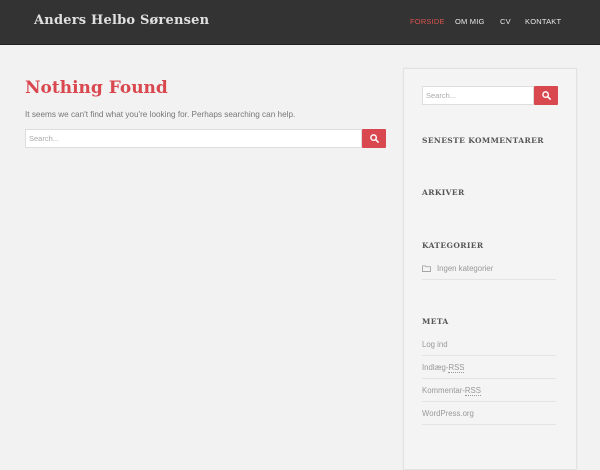  Describe the element at coordinates (435, 321) in the screenshot. I see `meta-title: META` at that location.